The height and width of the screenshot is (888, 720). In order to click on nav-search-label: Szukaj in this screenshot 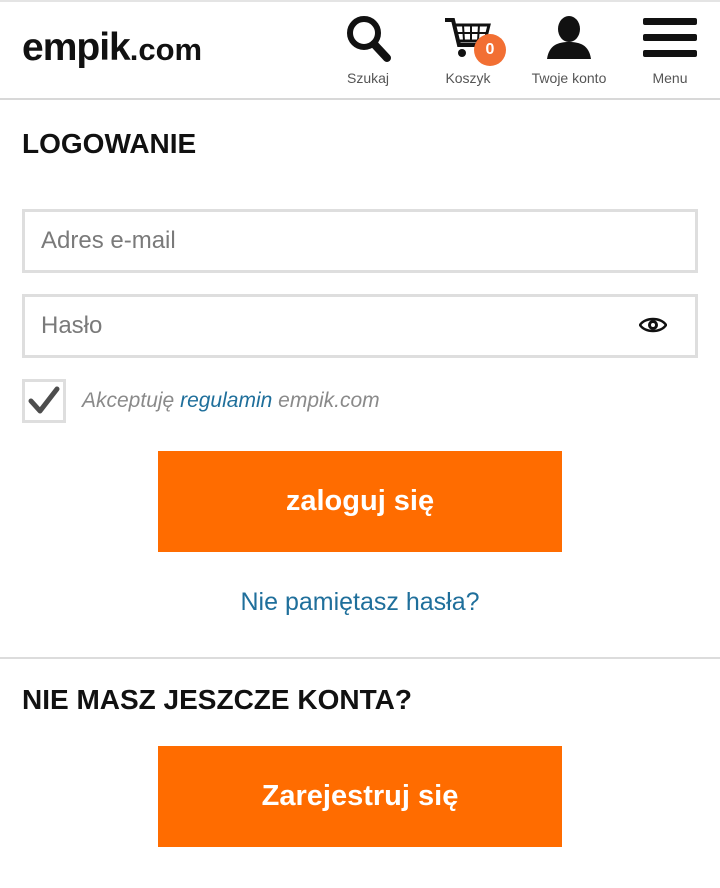, I will do `click(368, 78)`.